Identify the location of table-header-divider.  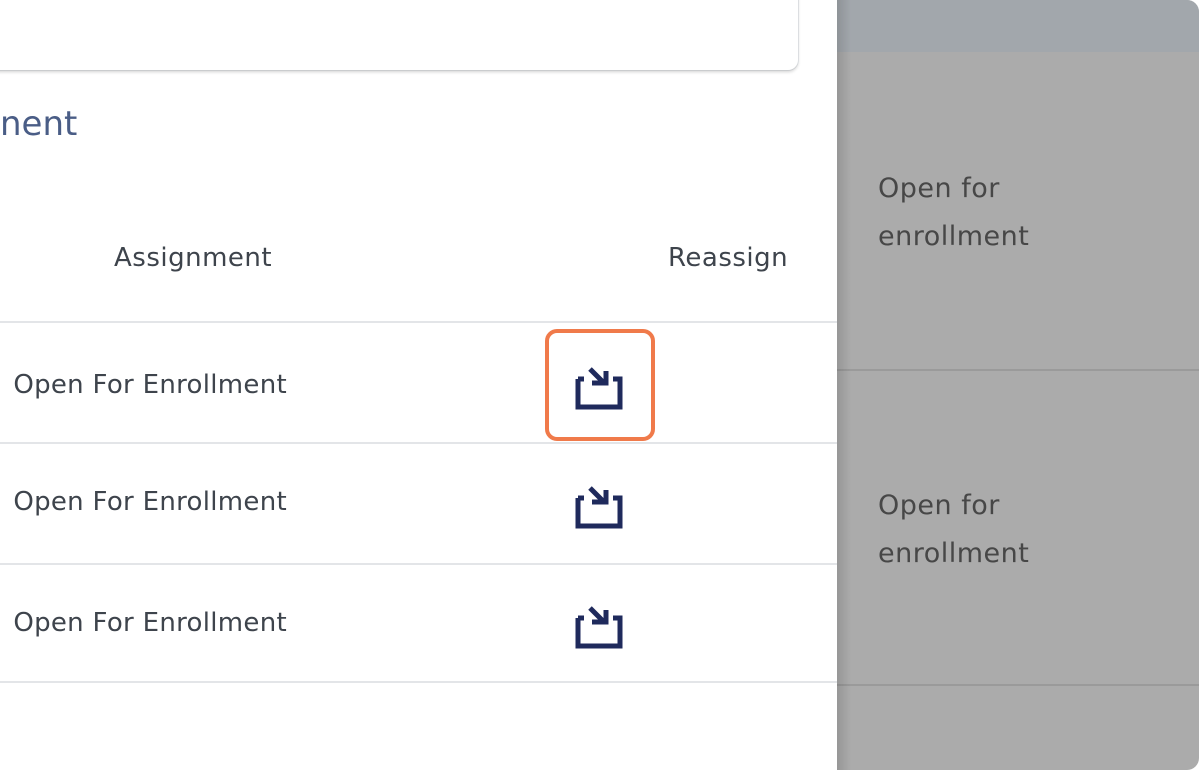
(418, 322).